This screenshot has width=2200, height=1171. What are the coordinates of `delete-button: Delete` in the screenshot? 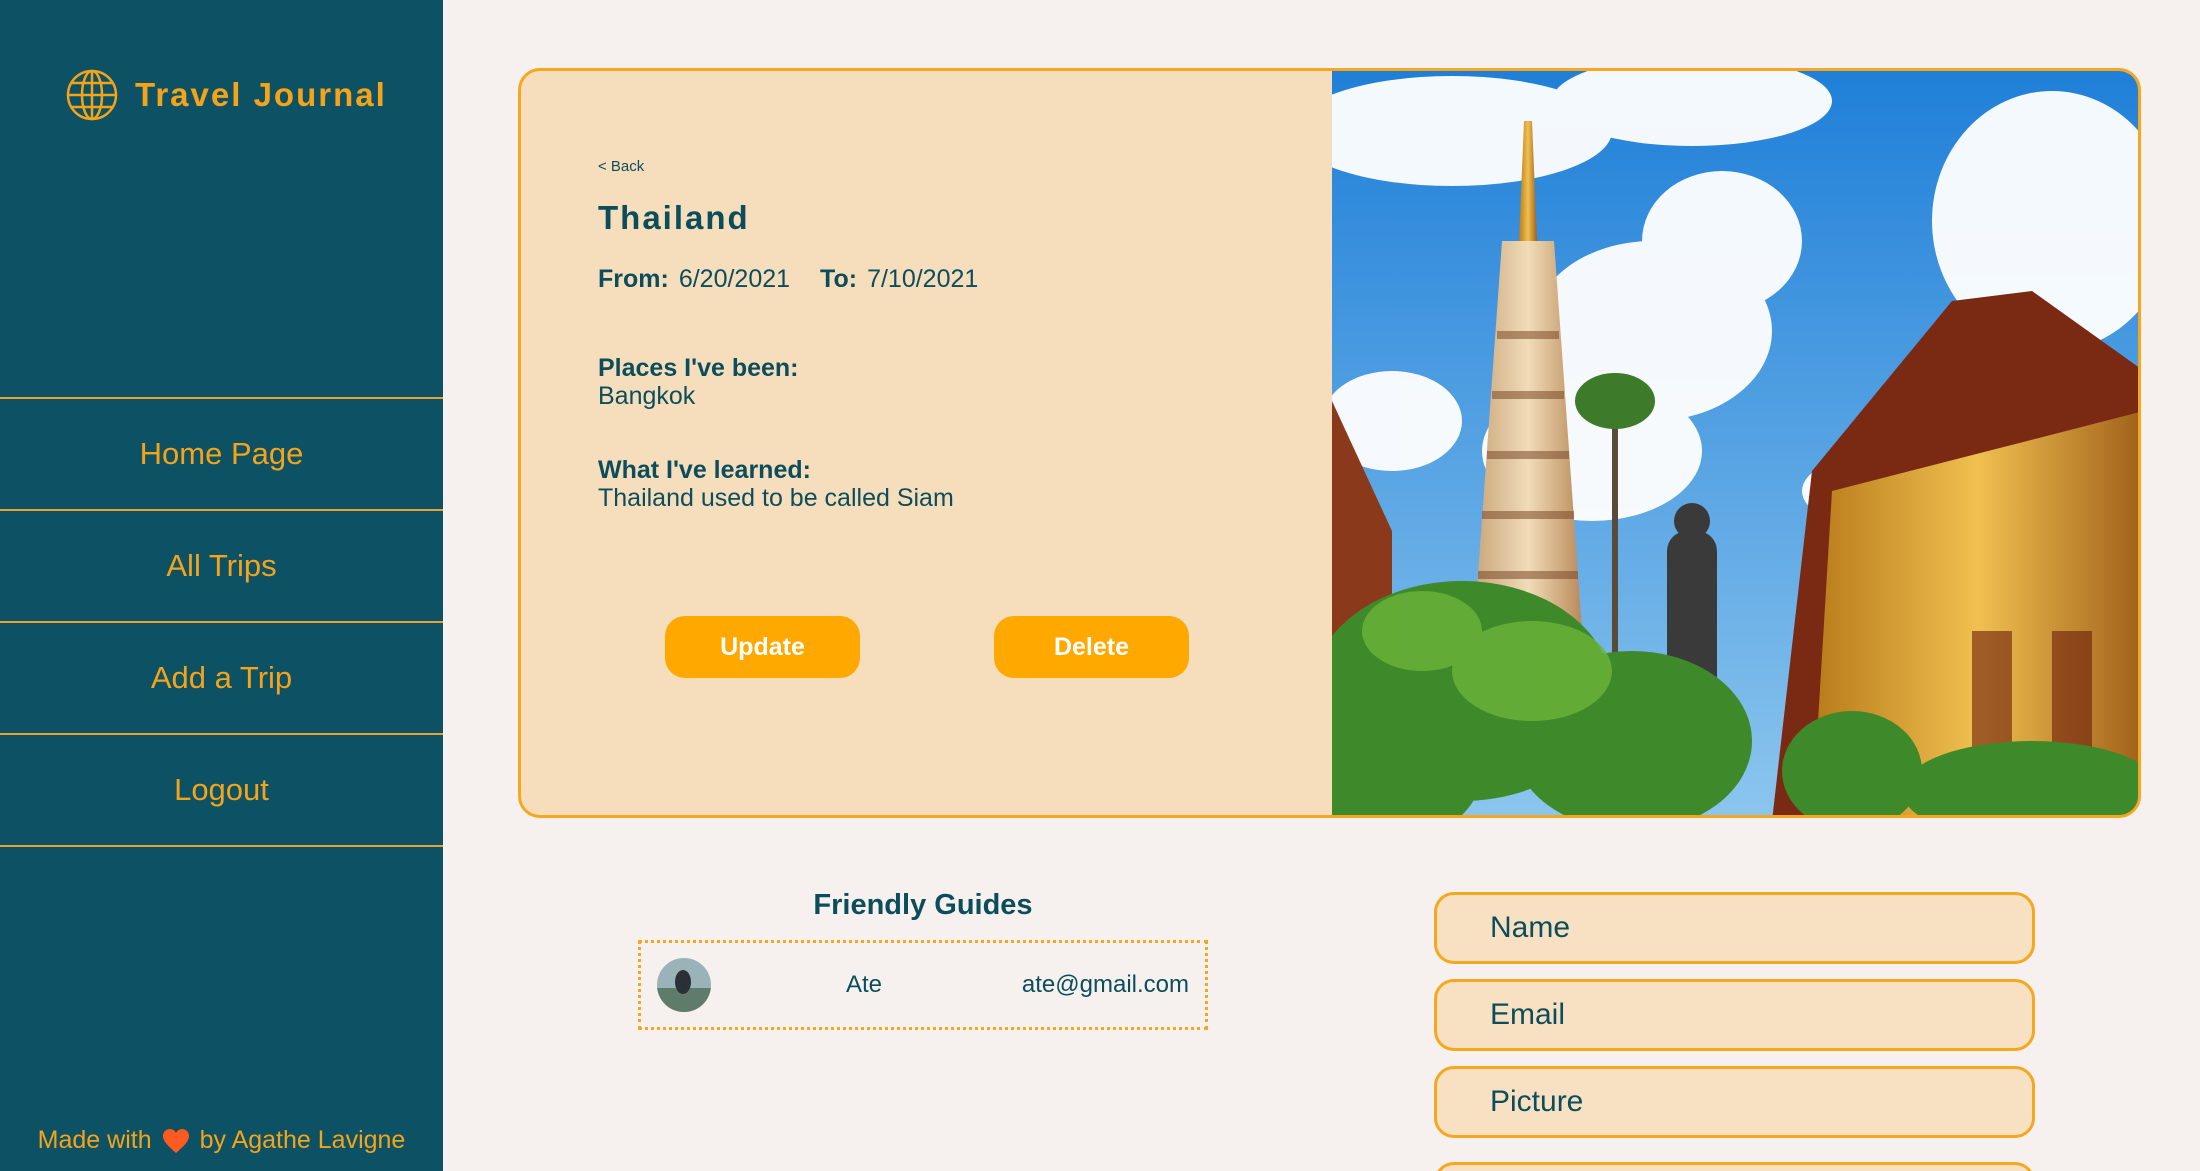 It's located at (1091, 647).